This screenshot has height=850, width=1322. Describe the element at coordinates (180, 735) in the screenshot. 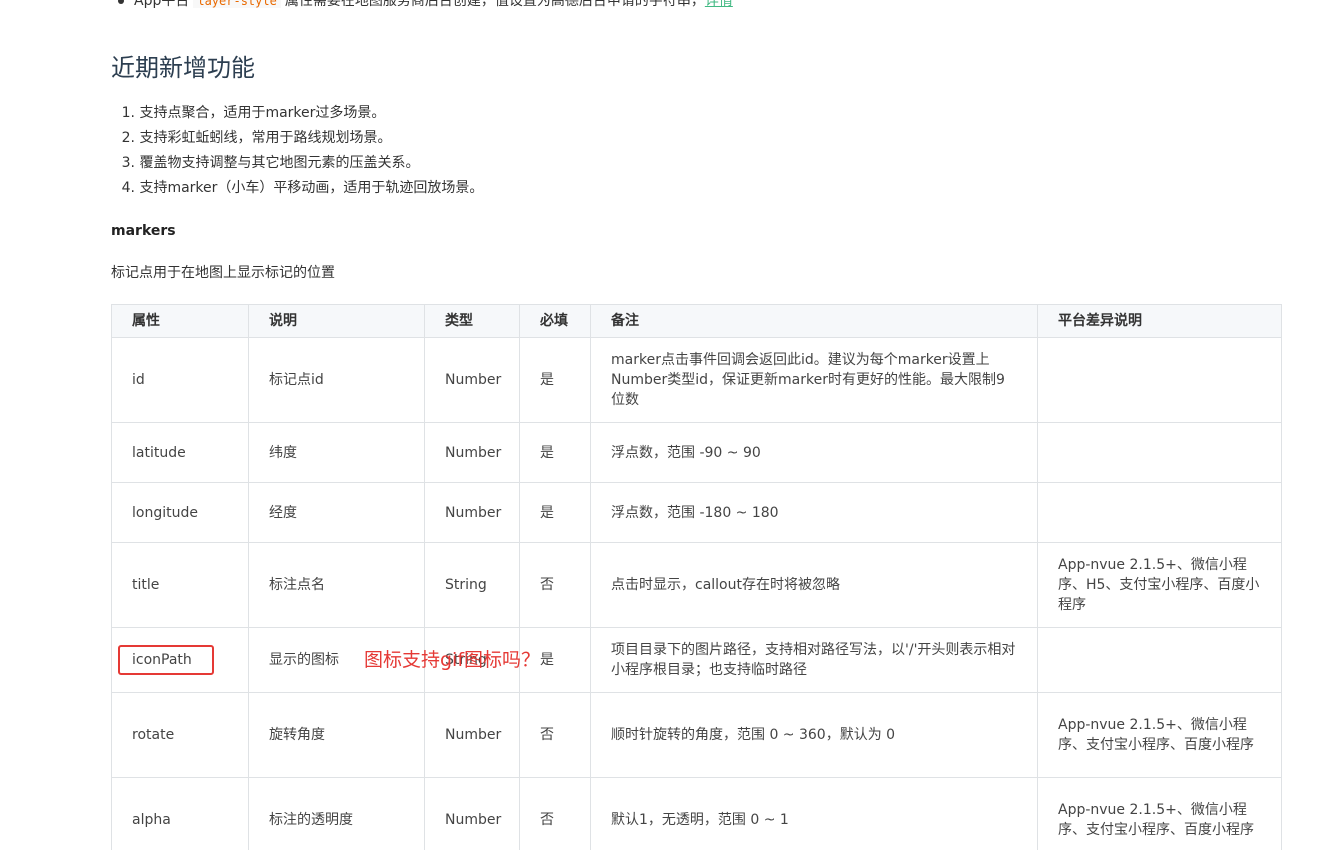

I see `cell-attr: rotate` at that location.